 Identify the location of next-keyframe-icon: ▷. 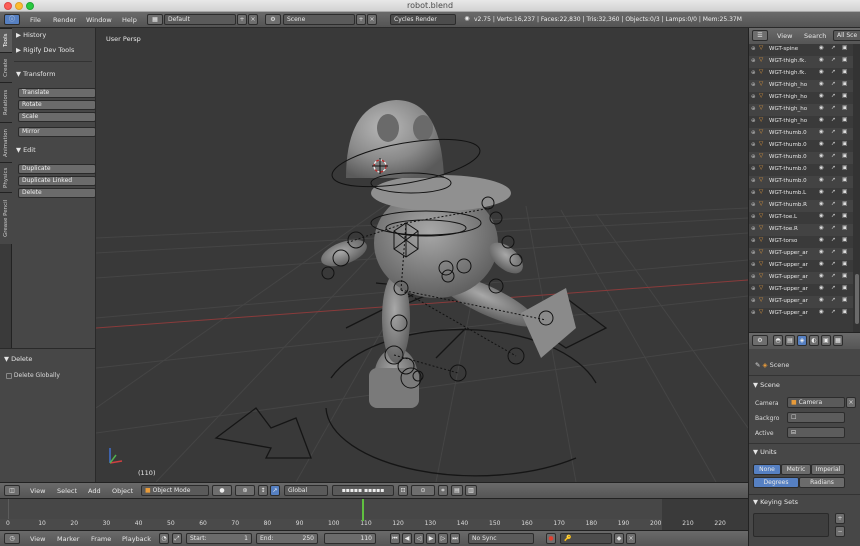
(443, 538).